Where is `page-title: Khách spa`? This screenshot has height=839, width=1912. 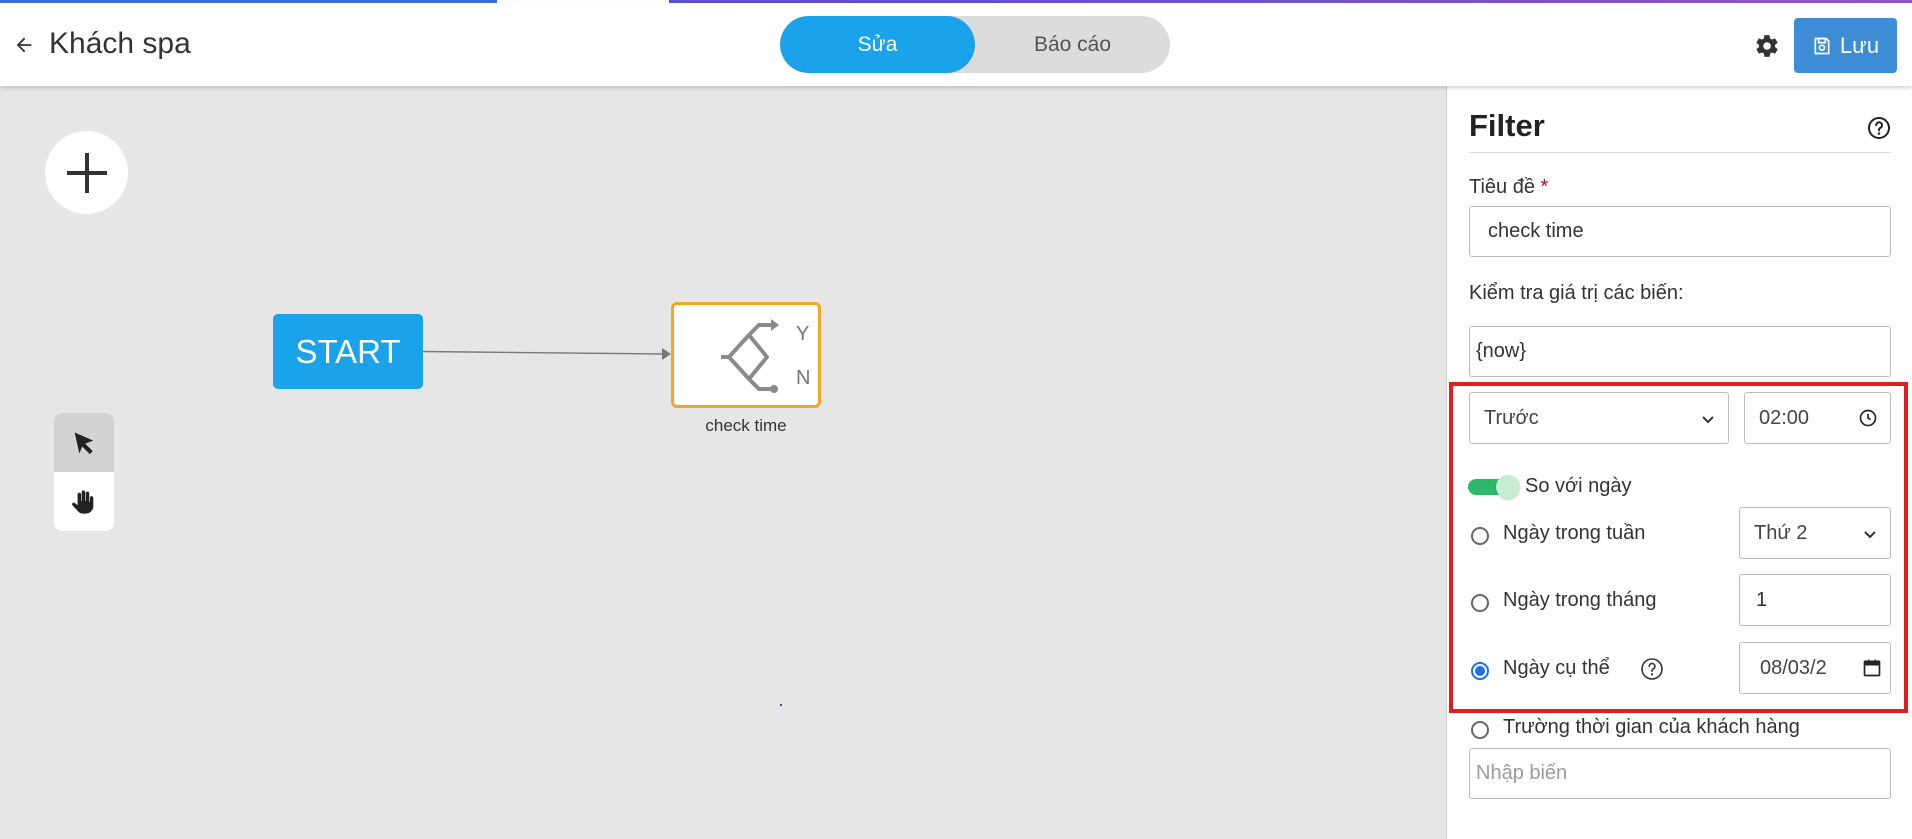 page-title: Khách spa is located at coordinates (120, 43).